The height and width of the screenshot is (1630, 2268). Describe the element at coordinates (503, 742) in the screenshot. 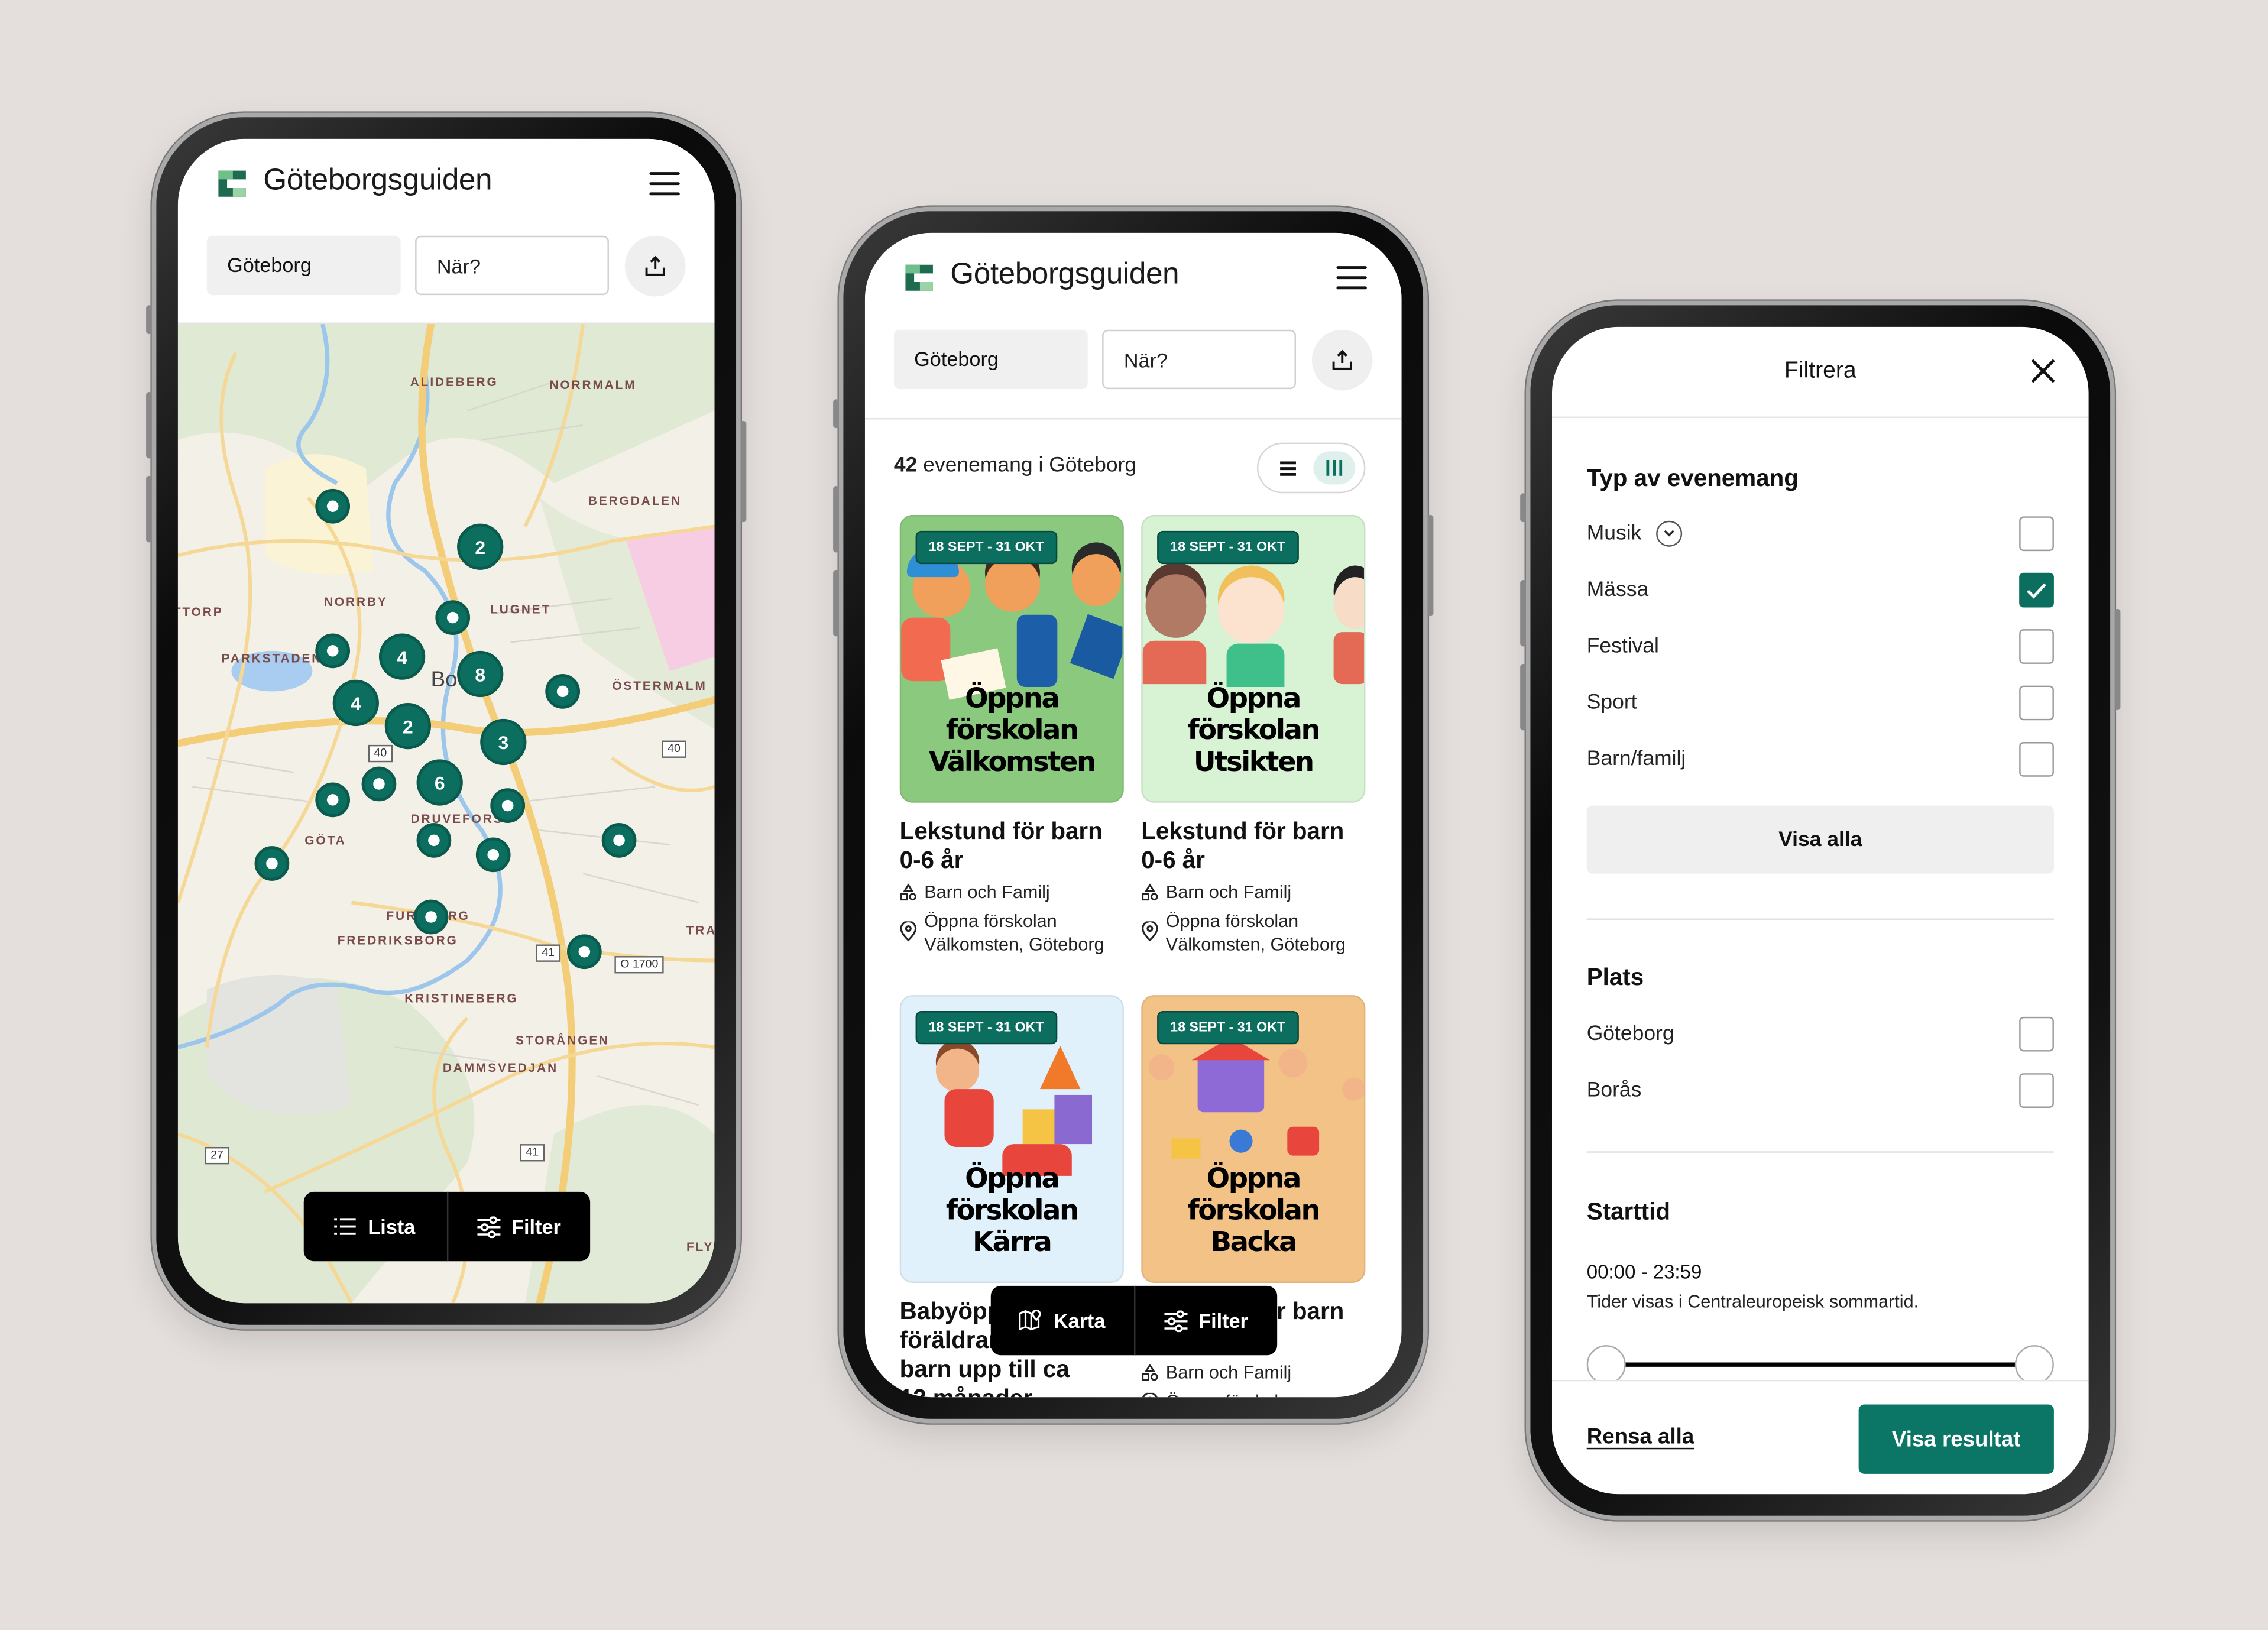

I see `map-cluster: 3` at that location.